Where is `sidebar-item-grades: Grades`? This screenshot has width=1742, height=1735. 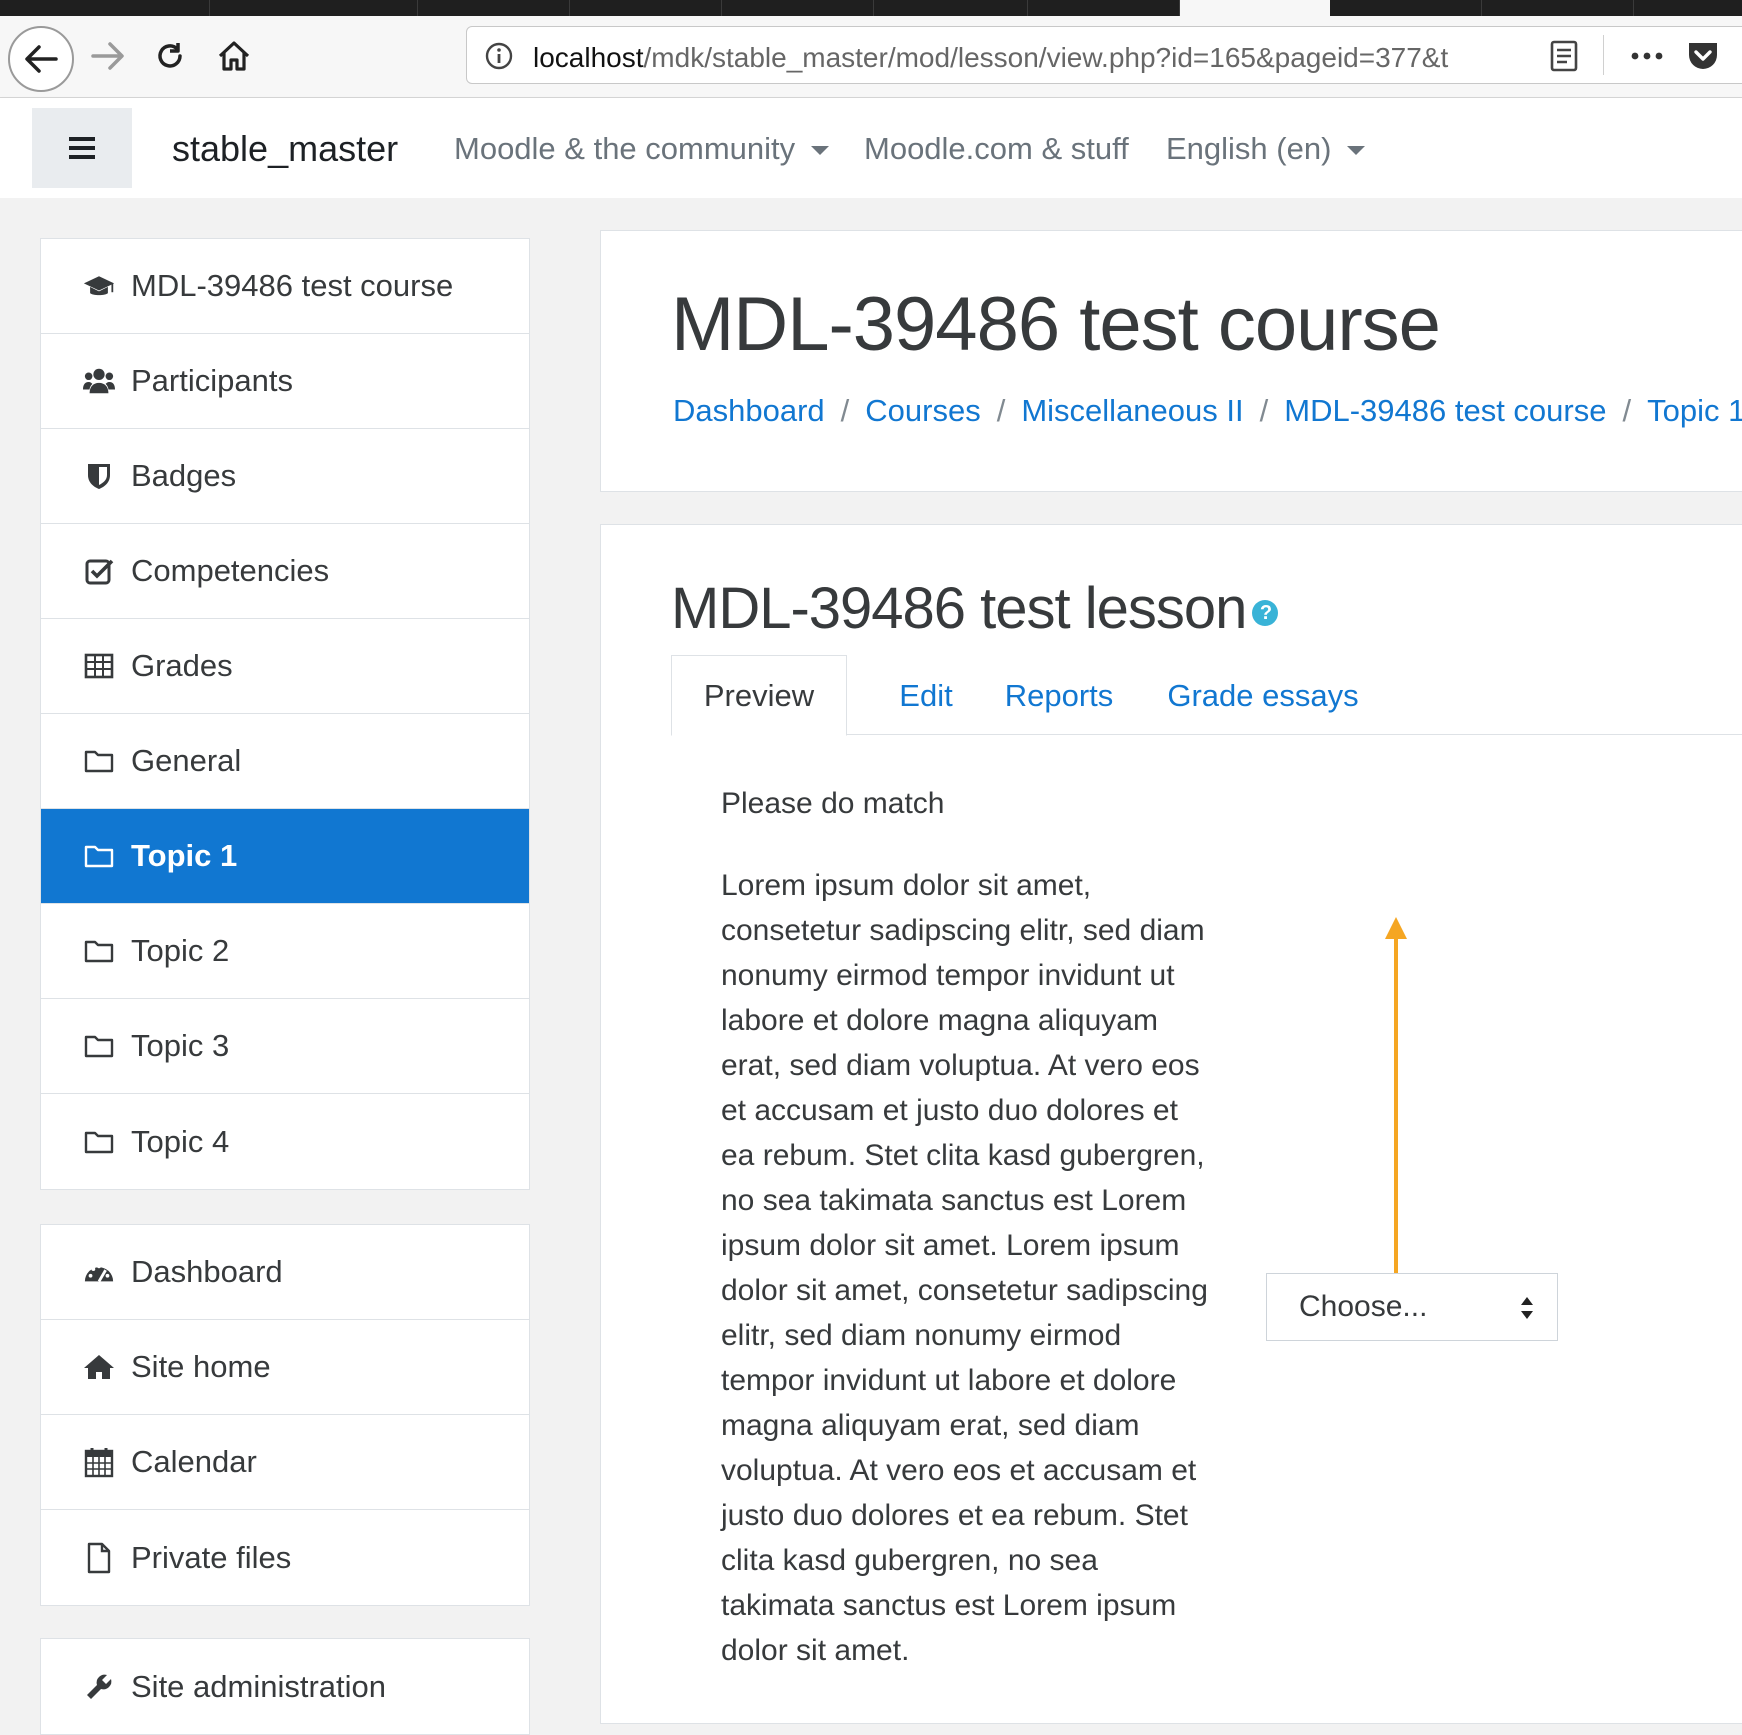 sidebar-item-grades: Grades is located at coordinates (285, 666).